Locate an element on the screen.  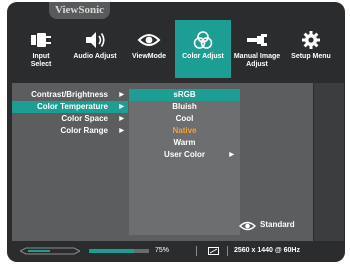
speaker-icon is located at coordinates (95, 40).